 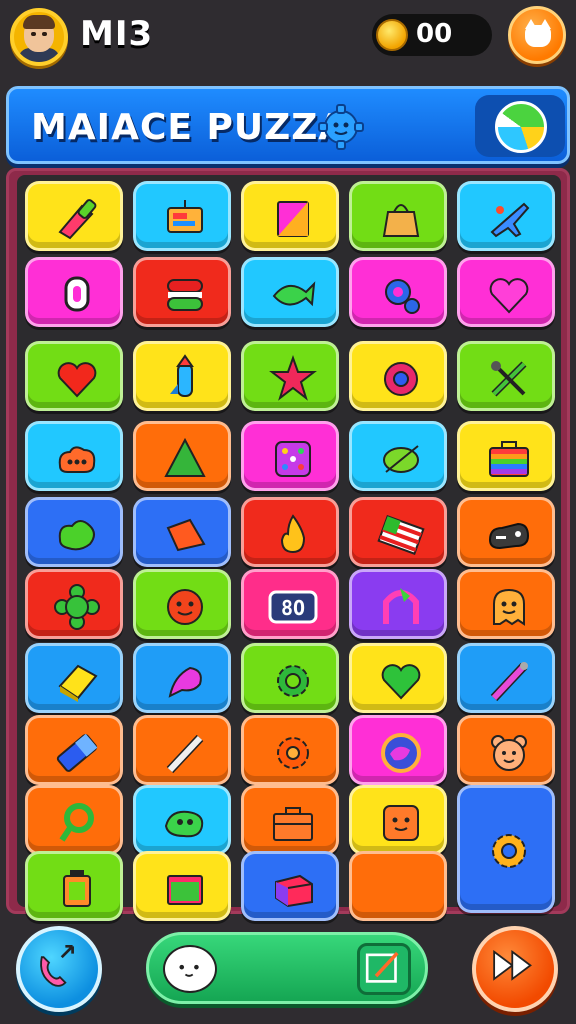 I want to click on smiley-blob-icon, so click(x=185, y=607).